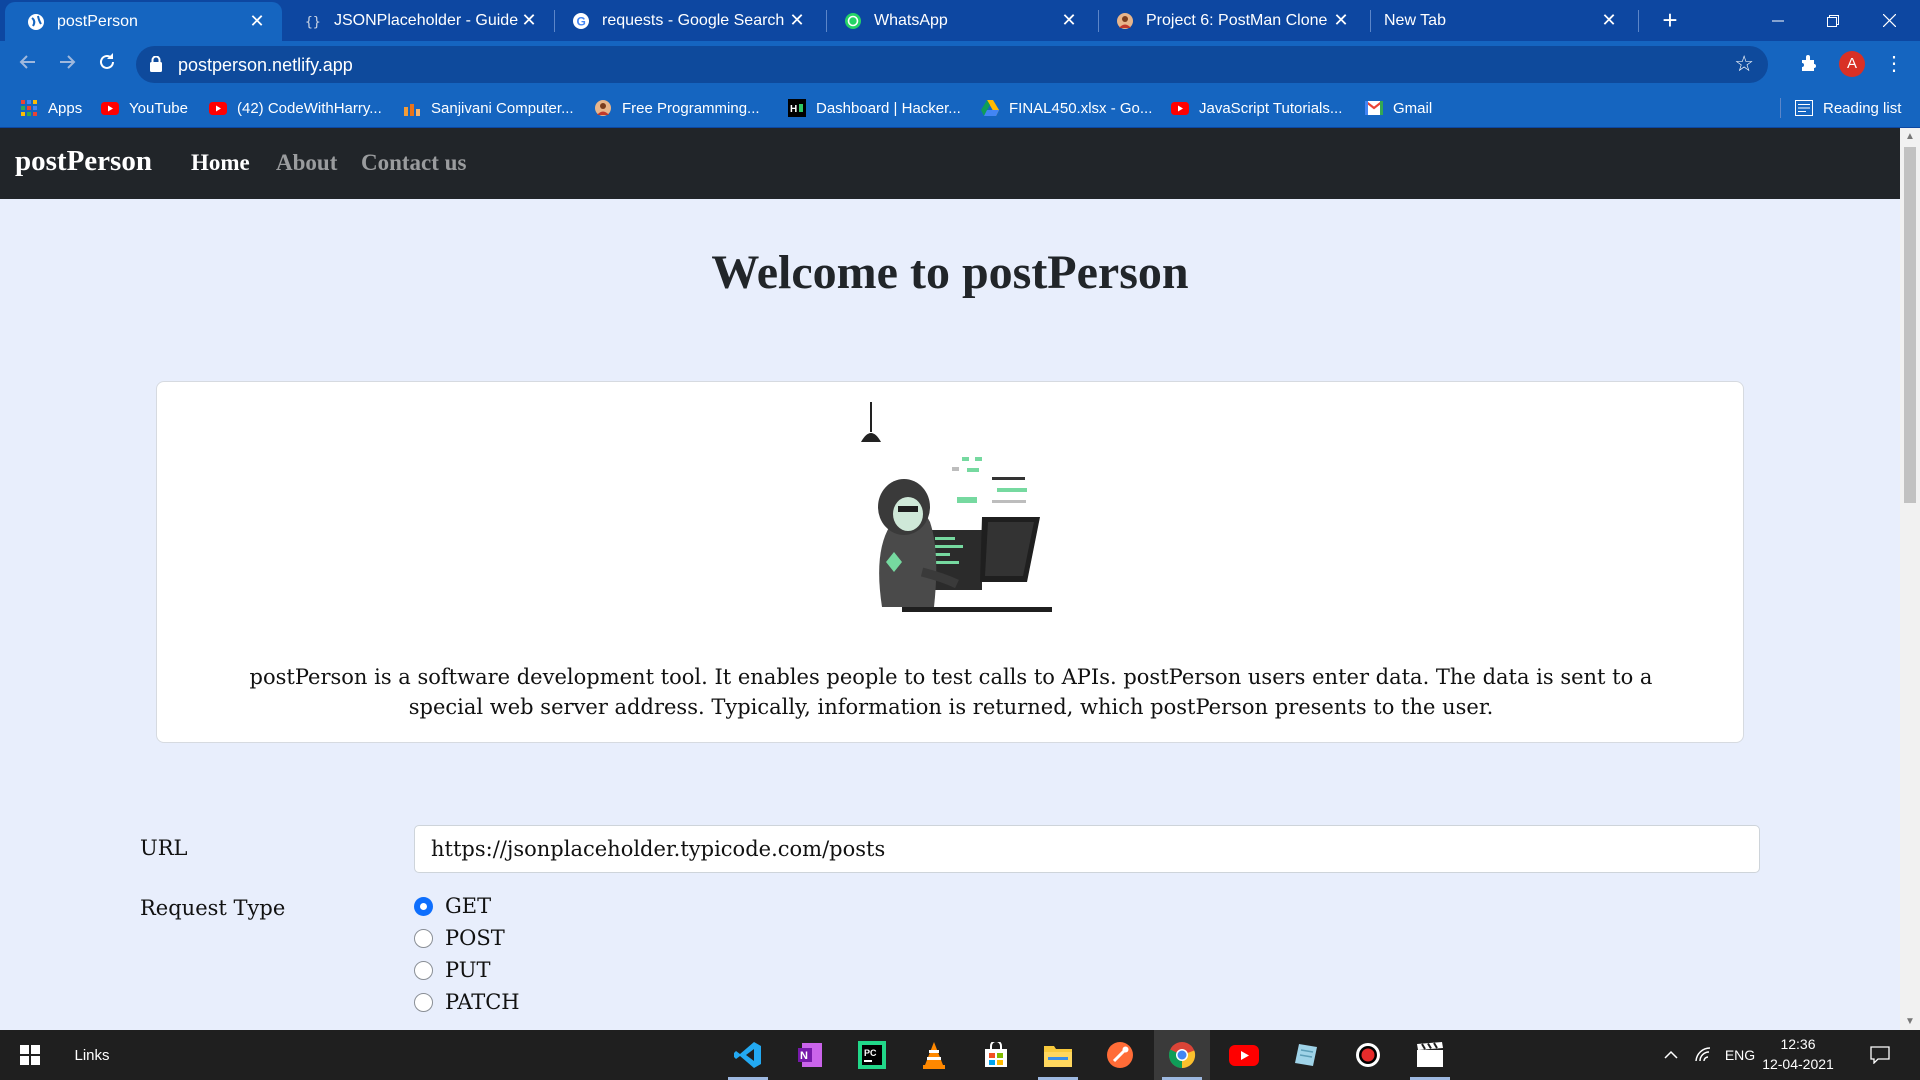 Image resolution: width=1920 pixels, height=1080 pixels. Describe the element at coordinates (1894, 64) in the screenshot. I see `browser-menu-icon: ⋮` at that location.